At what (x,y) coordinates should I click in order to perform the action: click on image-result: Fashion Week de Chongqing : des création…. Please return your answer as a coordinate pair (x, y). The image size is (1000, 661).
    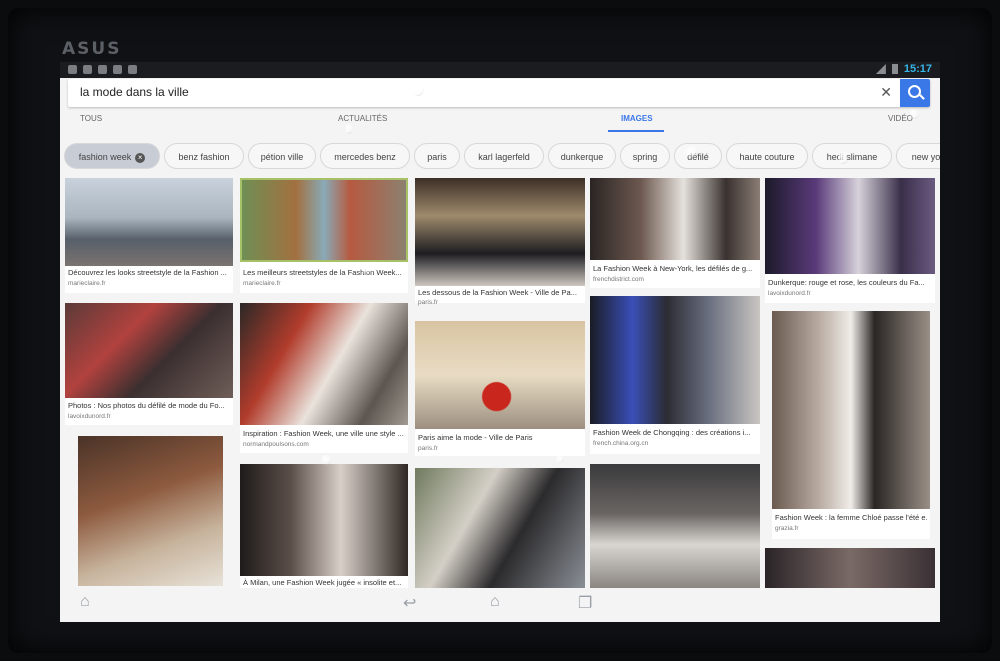
    Looking at the image, I should click on (675, 375).